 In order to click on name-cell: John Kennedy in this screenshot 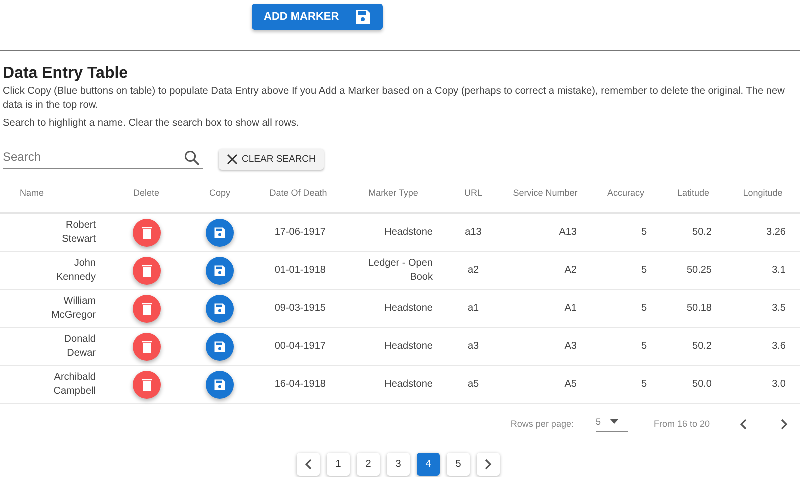, I will do `click(76, 270)`.